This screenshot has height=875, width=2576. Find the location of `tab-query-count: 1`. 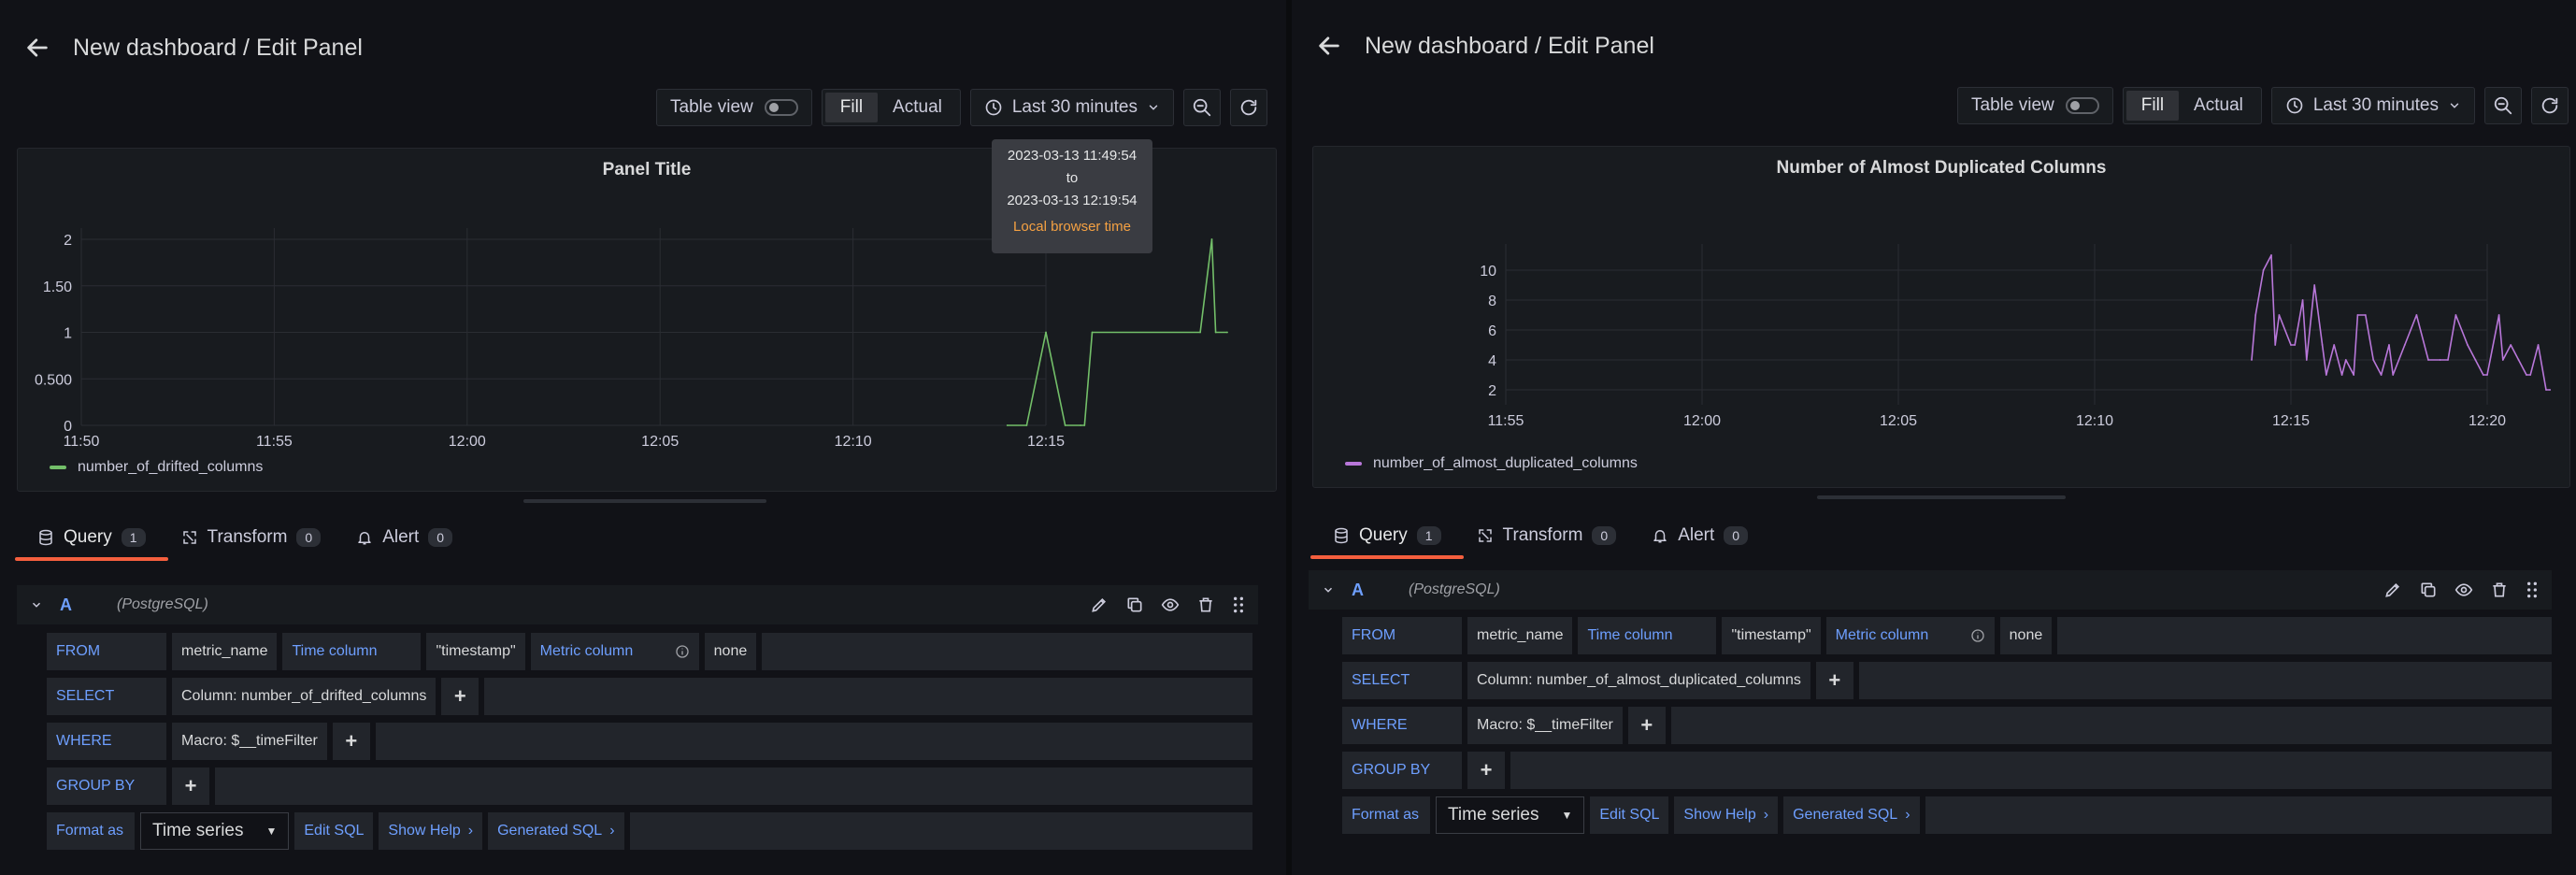

tab-query-count: 1 is located at coordinates (1428, 535).